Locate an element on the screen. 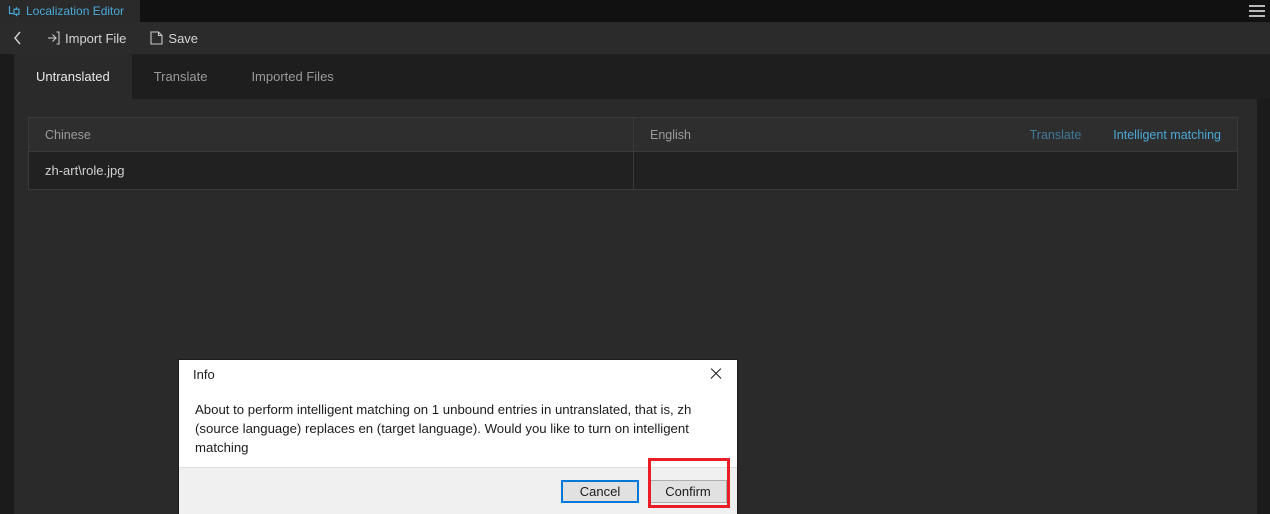  back-button is located at coordinates (17, 38).